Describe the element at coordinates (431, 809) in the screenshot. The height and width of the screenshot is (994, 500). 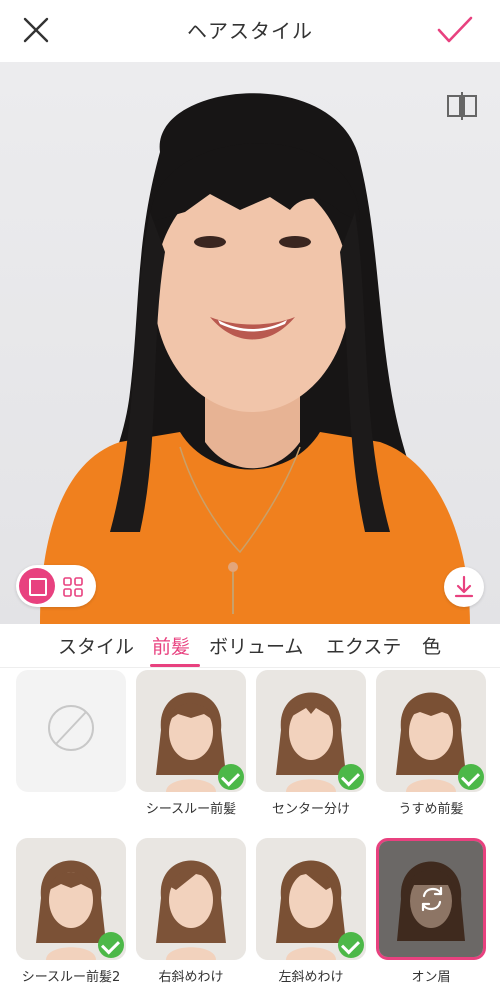
I see `style-label: うすめ前髪` at that location.